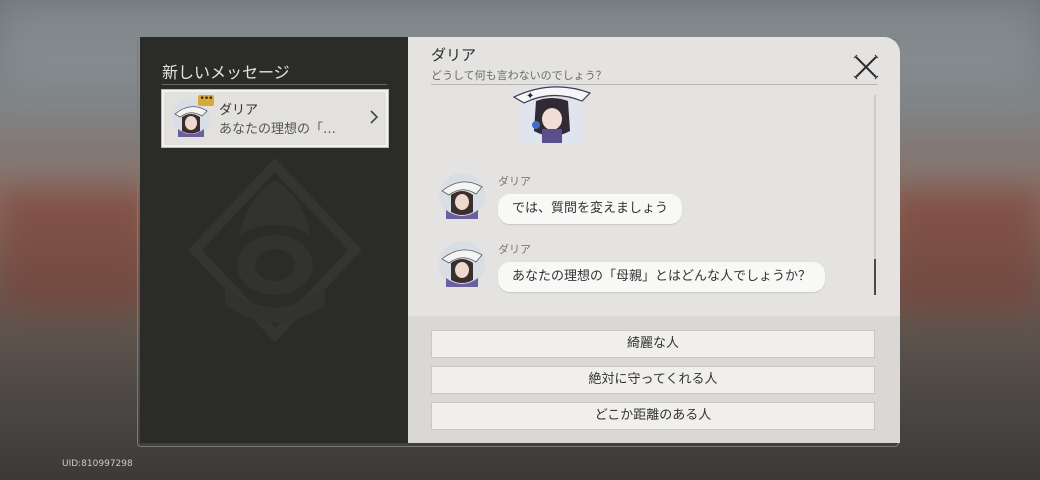 Image resolution: width=1040 pixels, height=480 pixels. What do you see at coordinates (662, 277) in the screenshot?
I see `message-bubble: あなたの理想の「母親」とはどんな人でしょうか？` at bounding box center [662, 277].